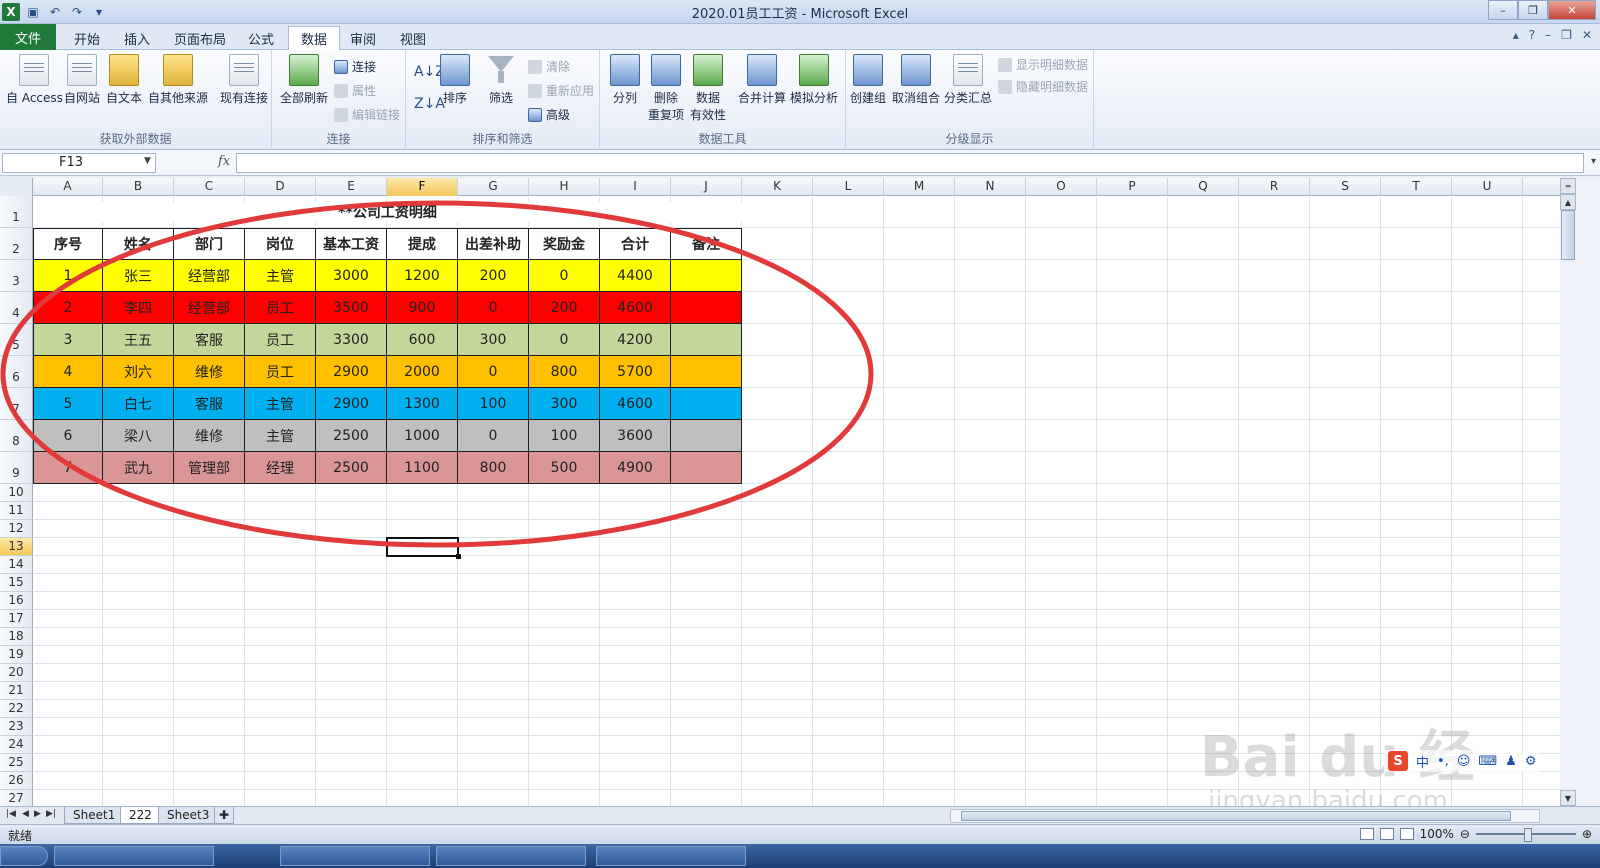 The height and width of the screenshot is (868, 1600). I want to click on next-sheet-icon: ▶, so click(37, 814).